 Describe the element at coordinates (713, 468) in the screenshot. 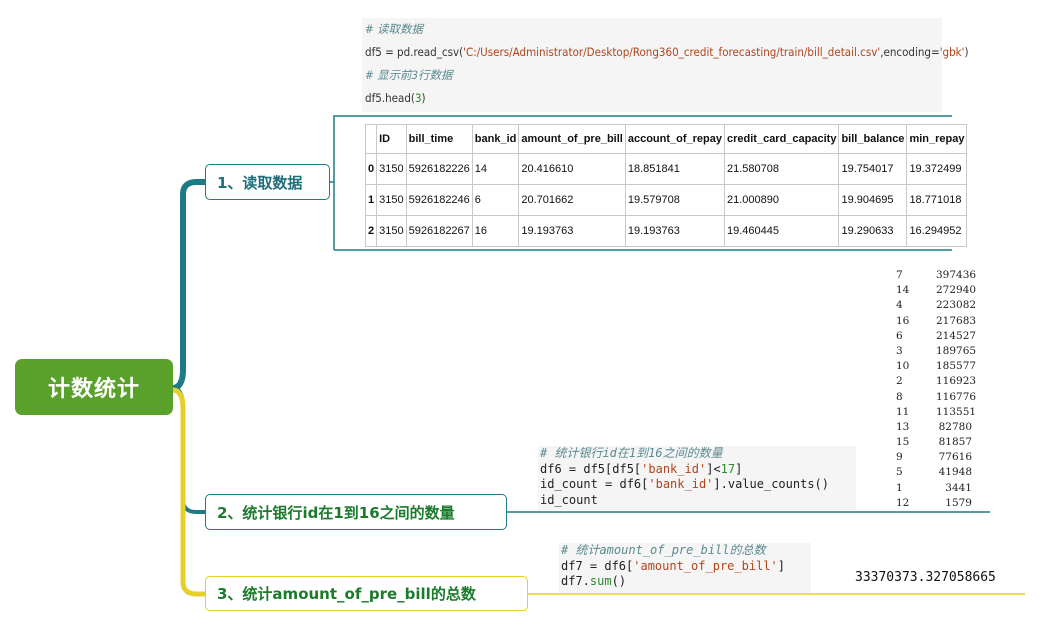

I see `code-text: ]<` at that location.